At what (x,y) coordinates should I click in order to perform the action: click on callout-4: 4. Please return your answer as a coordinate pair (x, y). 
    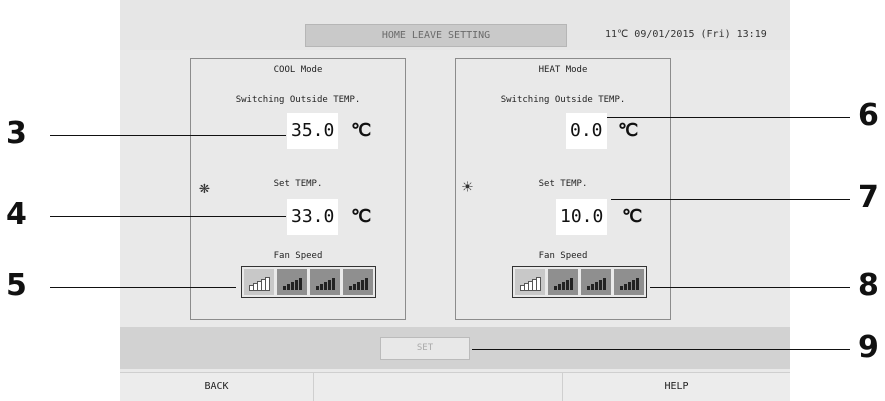
    Looking at the image, I should click on (16, 214).